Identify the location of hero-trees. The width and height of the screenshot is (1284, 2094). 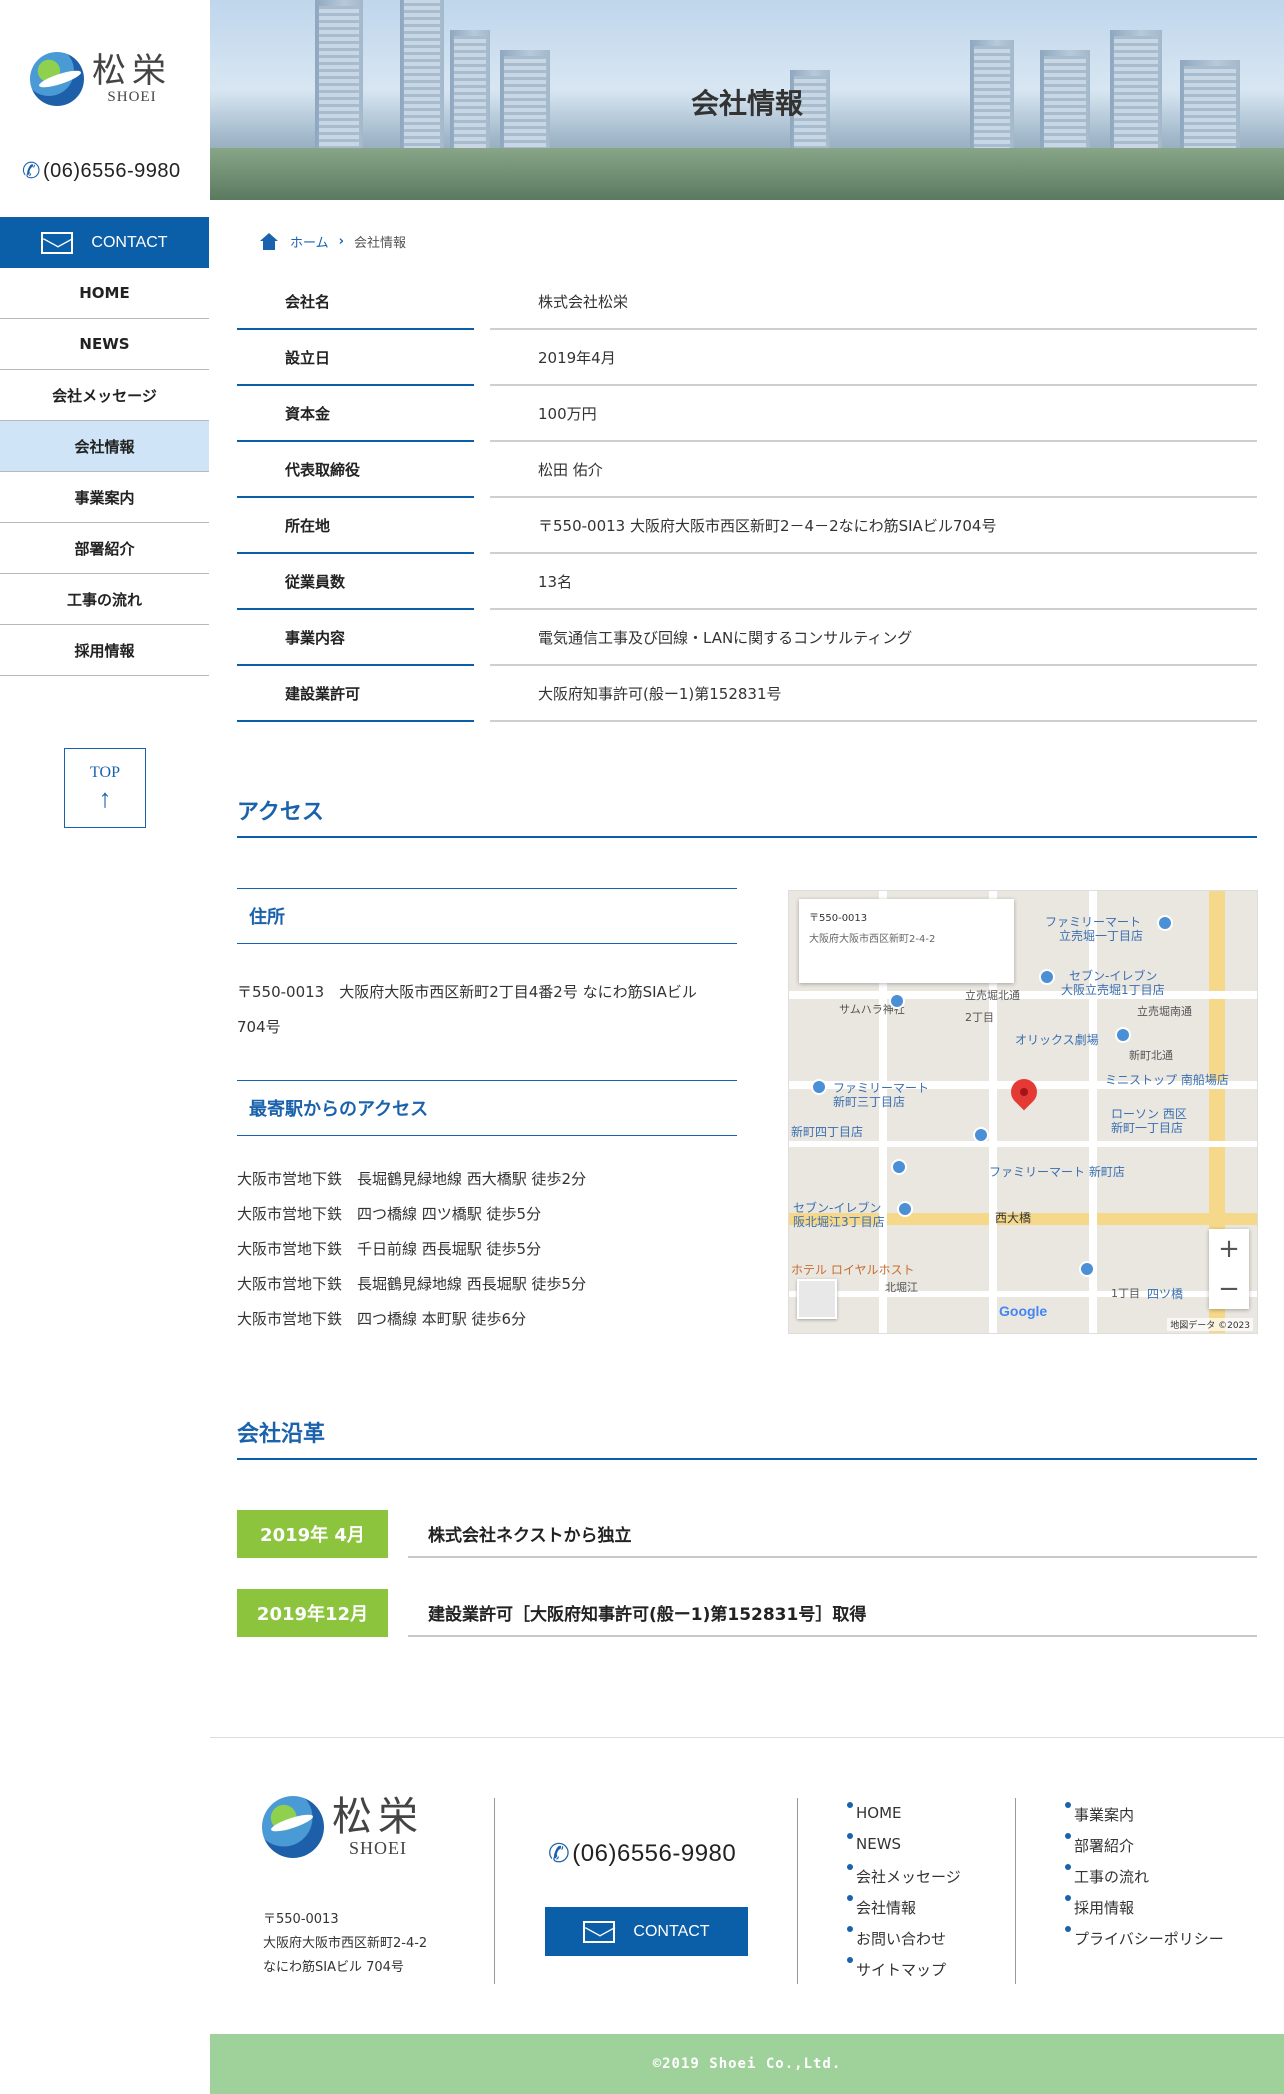
(747, 174).